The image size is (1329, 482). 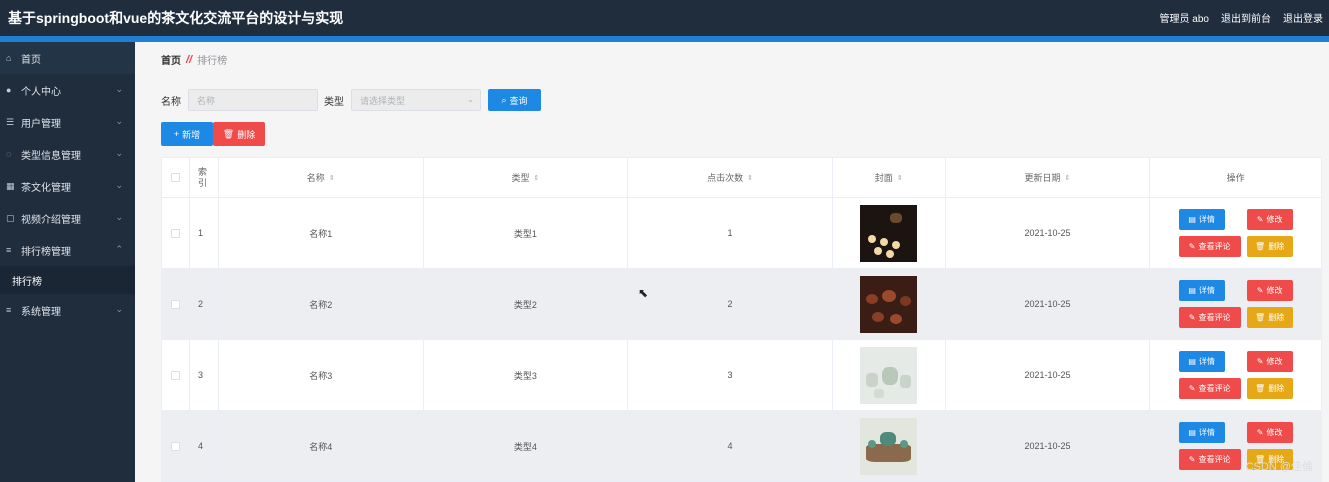 I want to click on row-name: 名称3, so click(x=321, y=375).